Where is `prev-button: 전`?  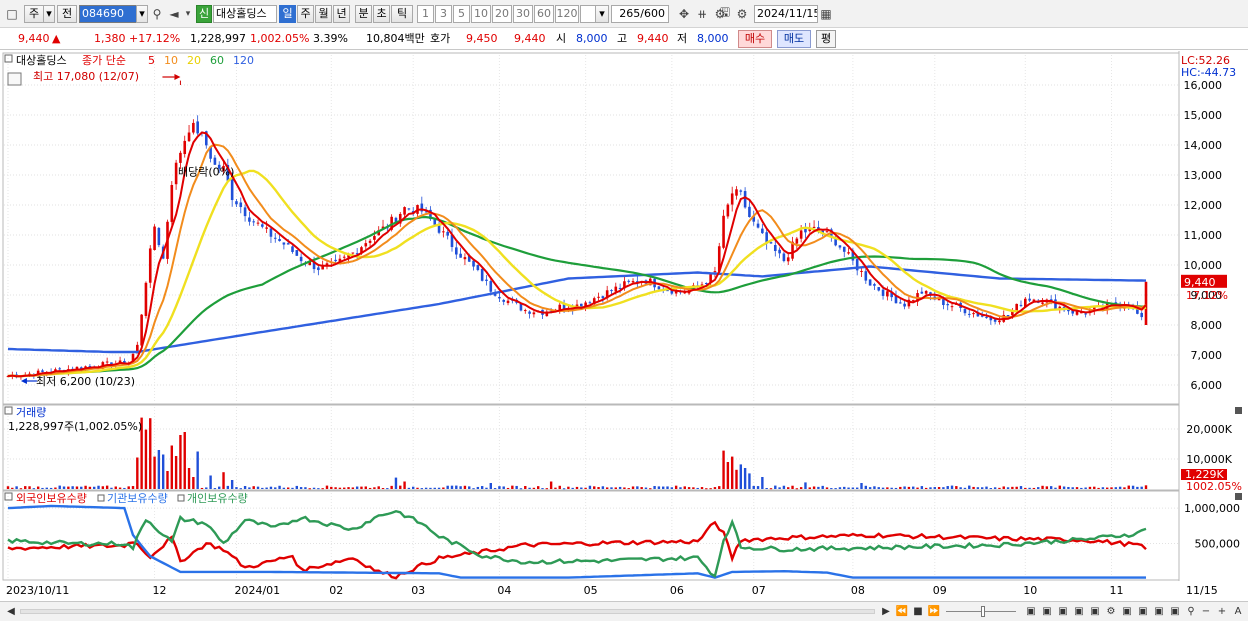 prev-button: 전 is located at coordinates (67, 14).